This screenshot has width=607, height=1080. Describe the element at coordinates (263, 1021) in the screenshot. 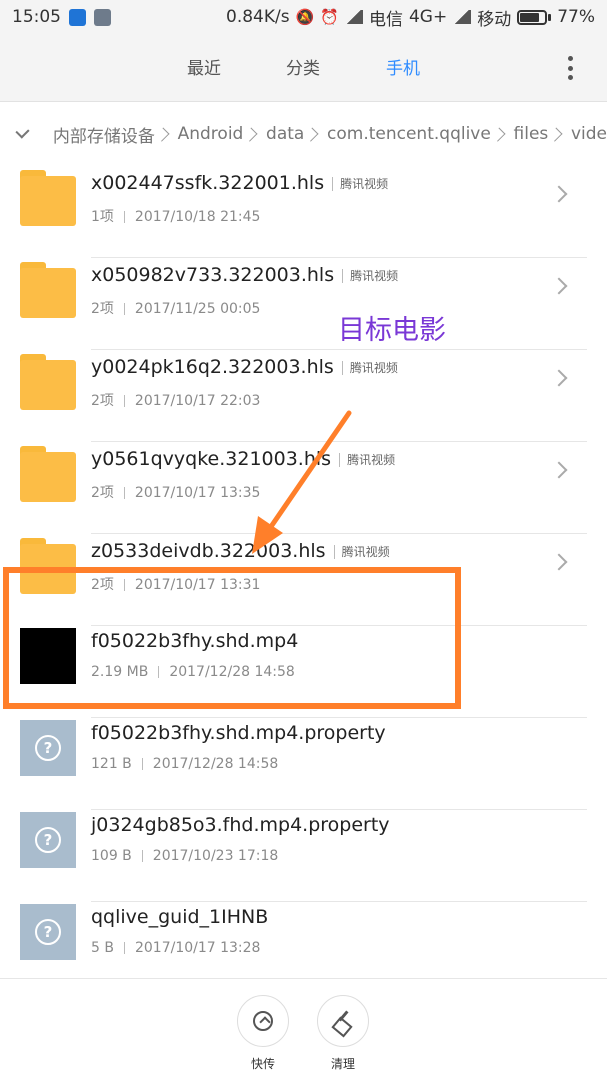

I see `upload-icon` at that location.